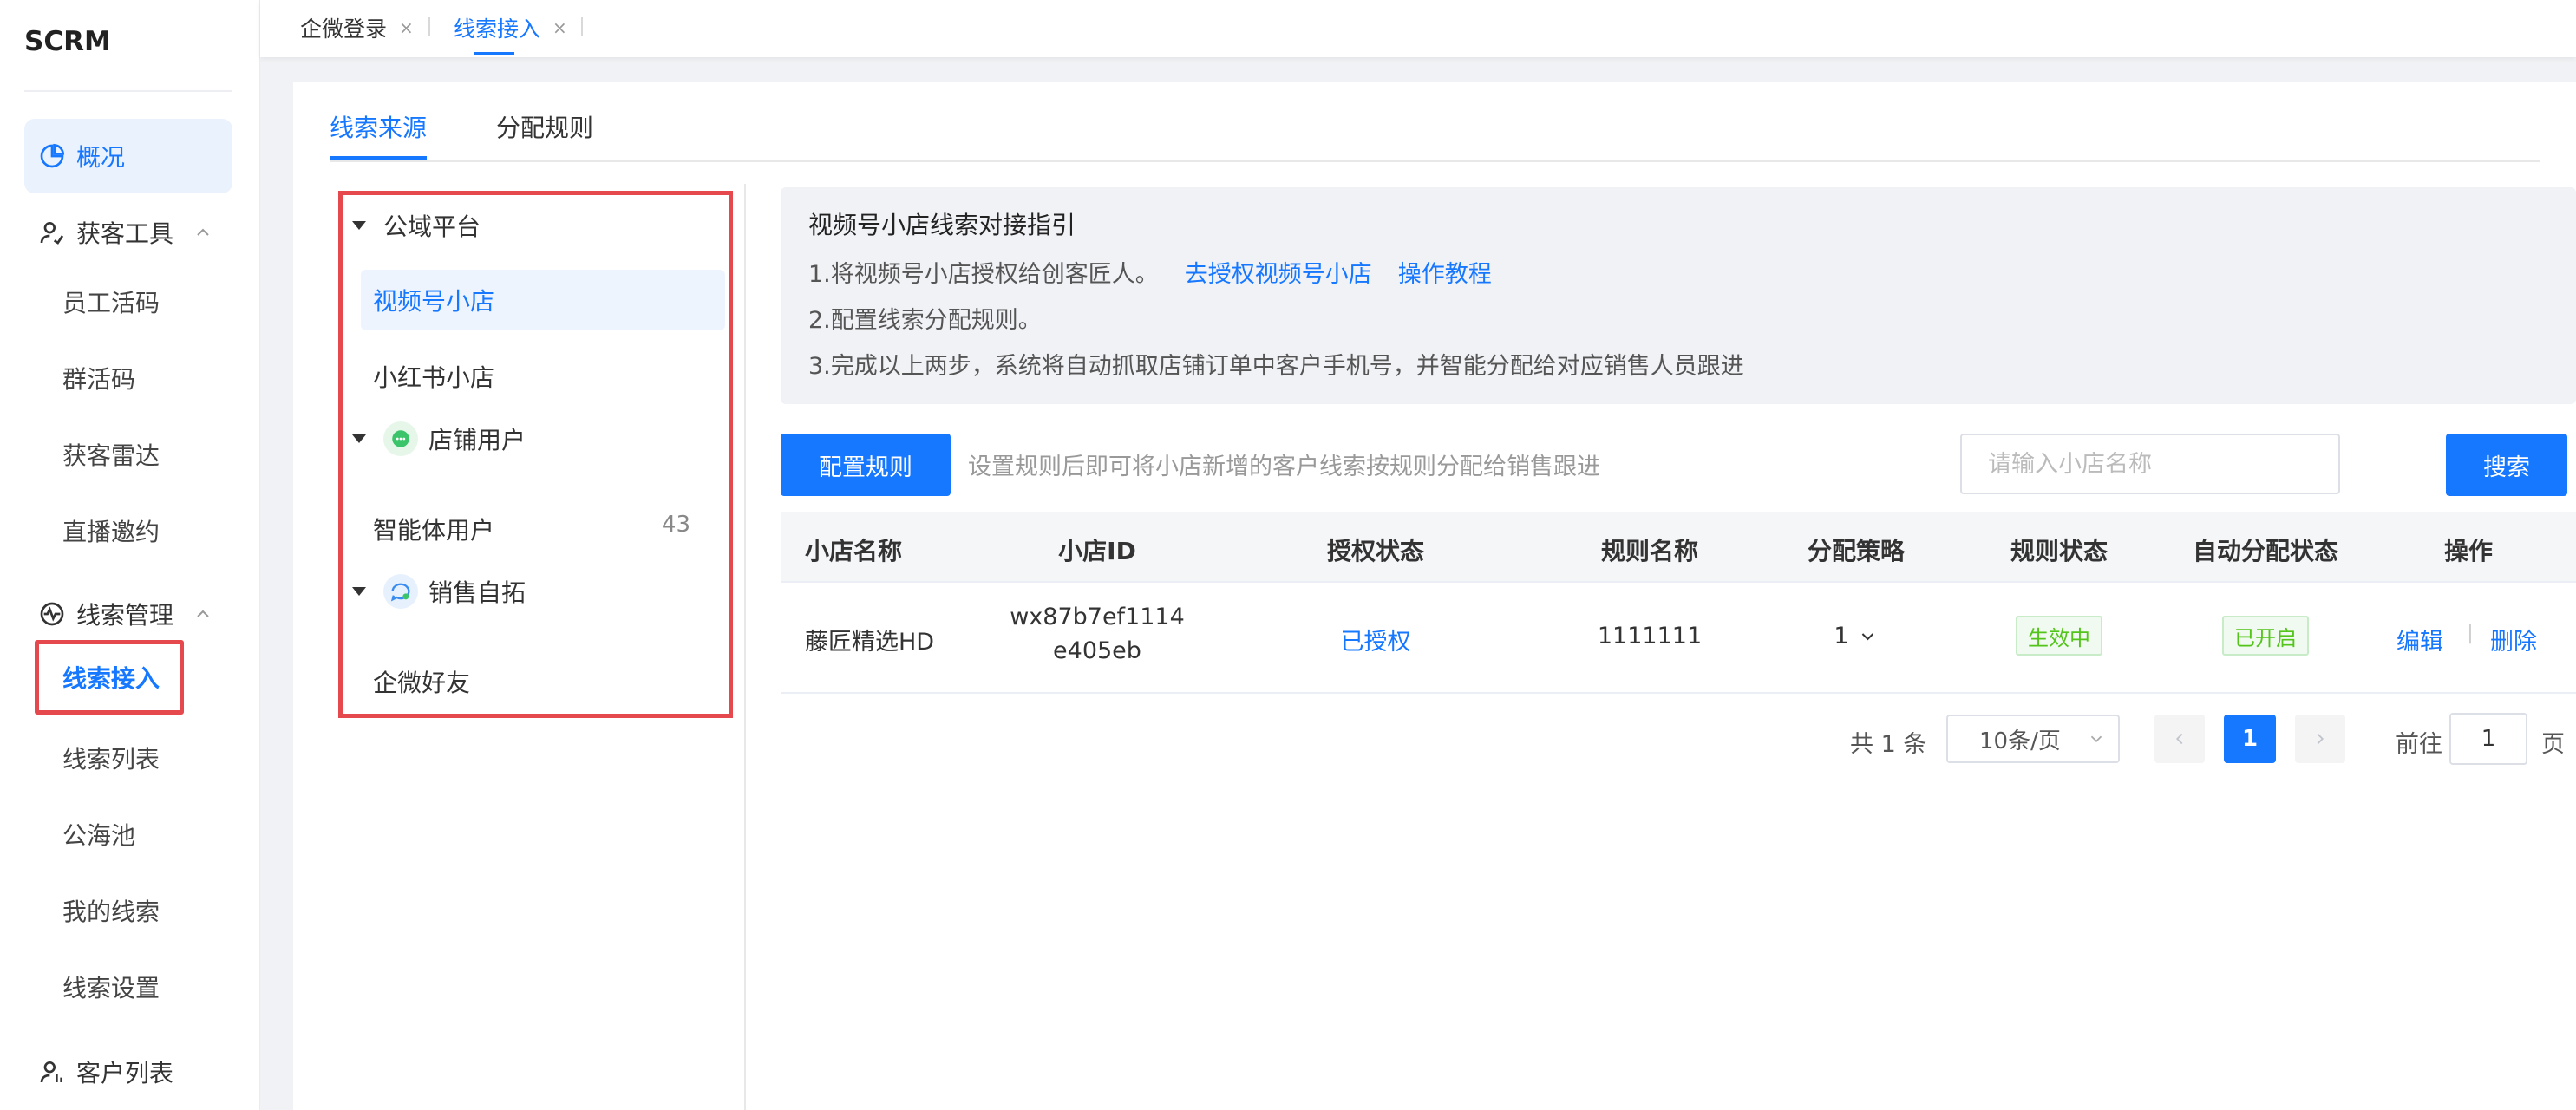 Image resolution: width=2576 pixels, height=1110 pixels. I want to click on tree-item-agent-users: 智能体用户 43, so click(544, 529).